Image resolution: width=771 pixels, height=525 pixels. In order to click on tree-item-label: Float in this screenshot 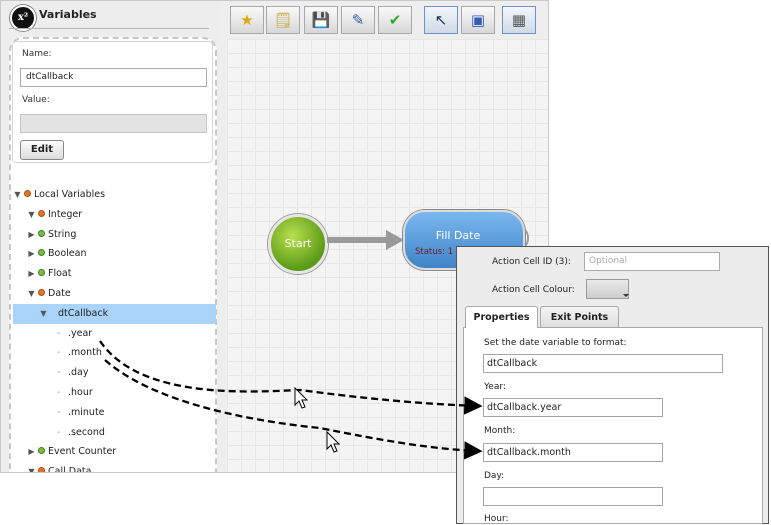, I will do `click(60, 274)`.